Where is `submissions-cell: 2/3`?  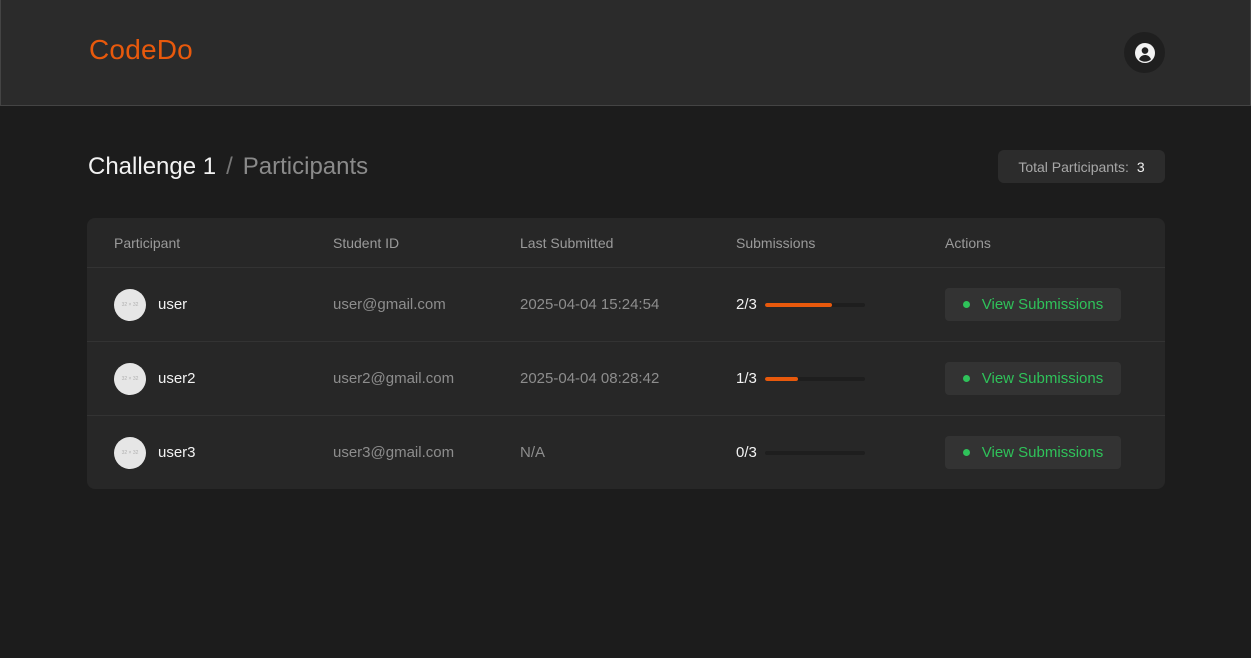 submissions-cell: 2/3 is located at coordinates (800, 304).